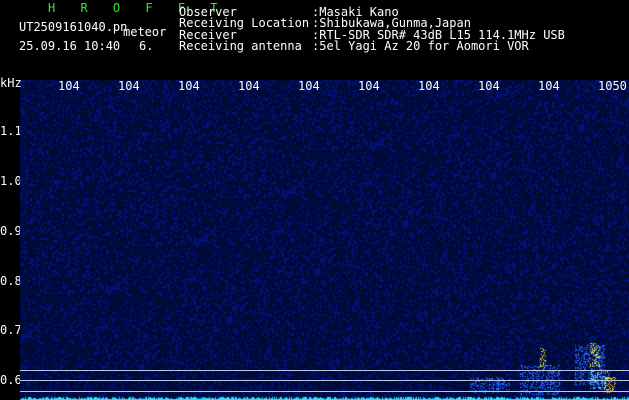 The width and height of the screenshot is (629, 400). Describe the element at coordinates (73, 27) in the screenshot. I see `filename-label: UT2509161040.pn` at that location.